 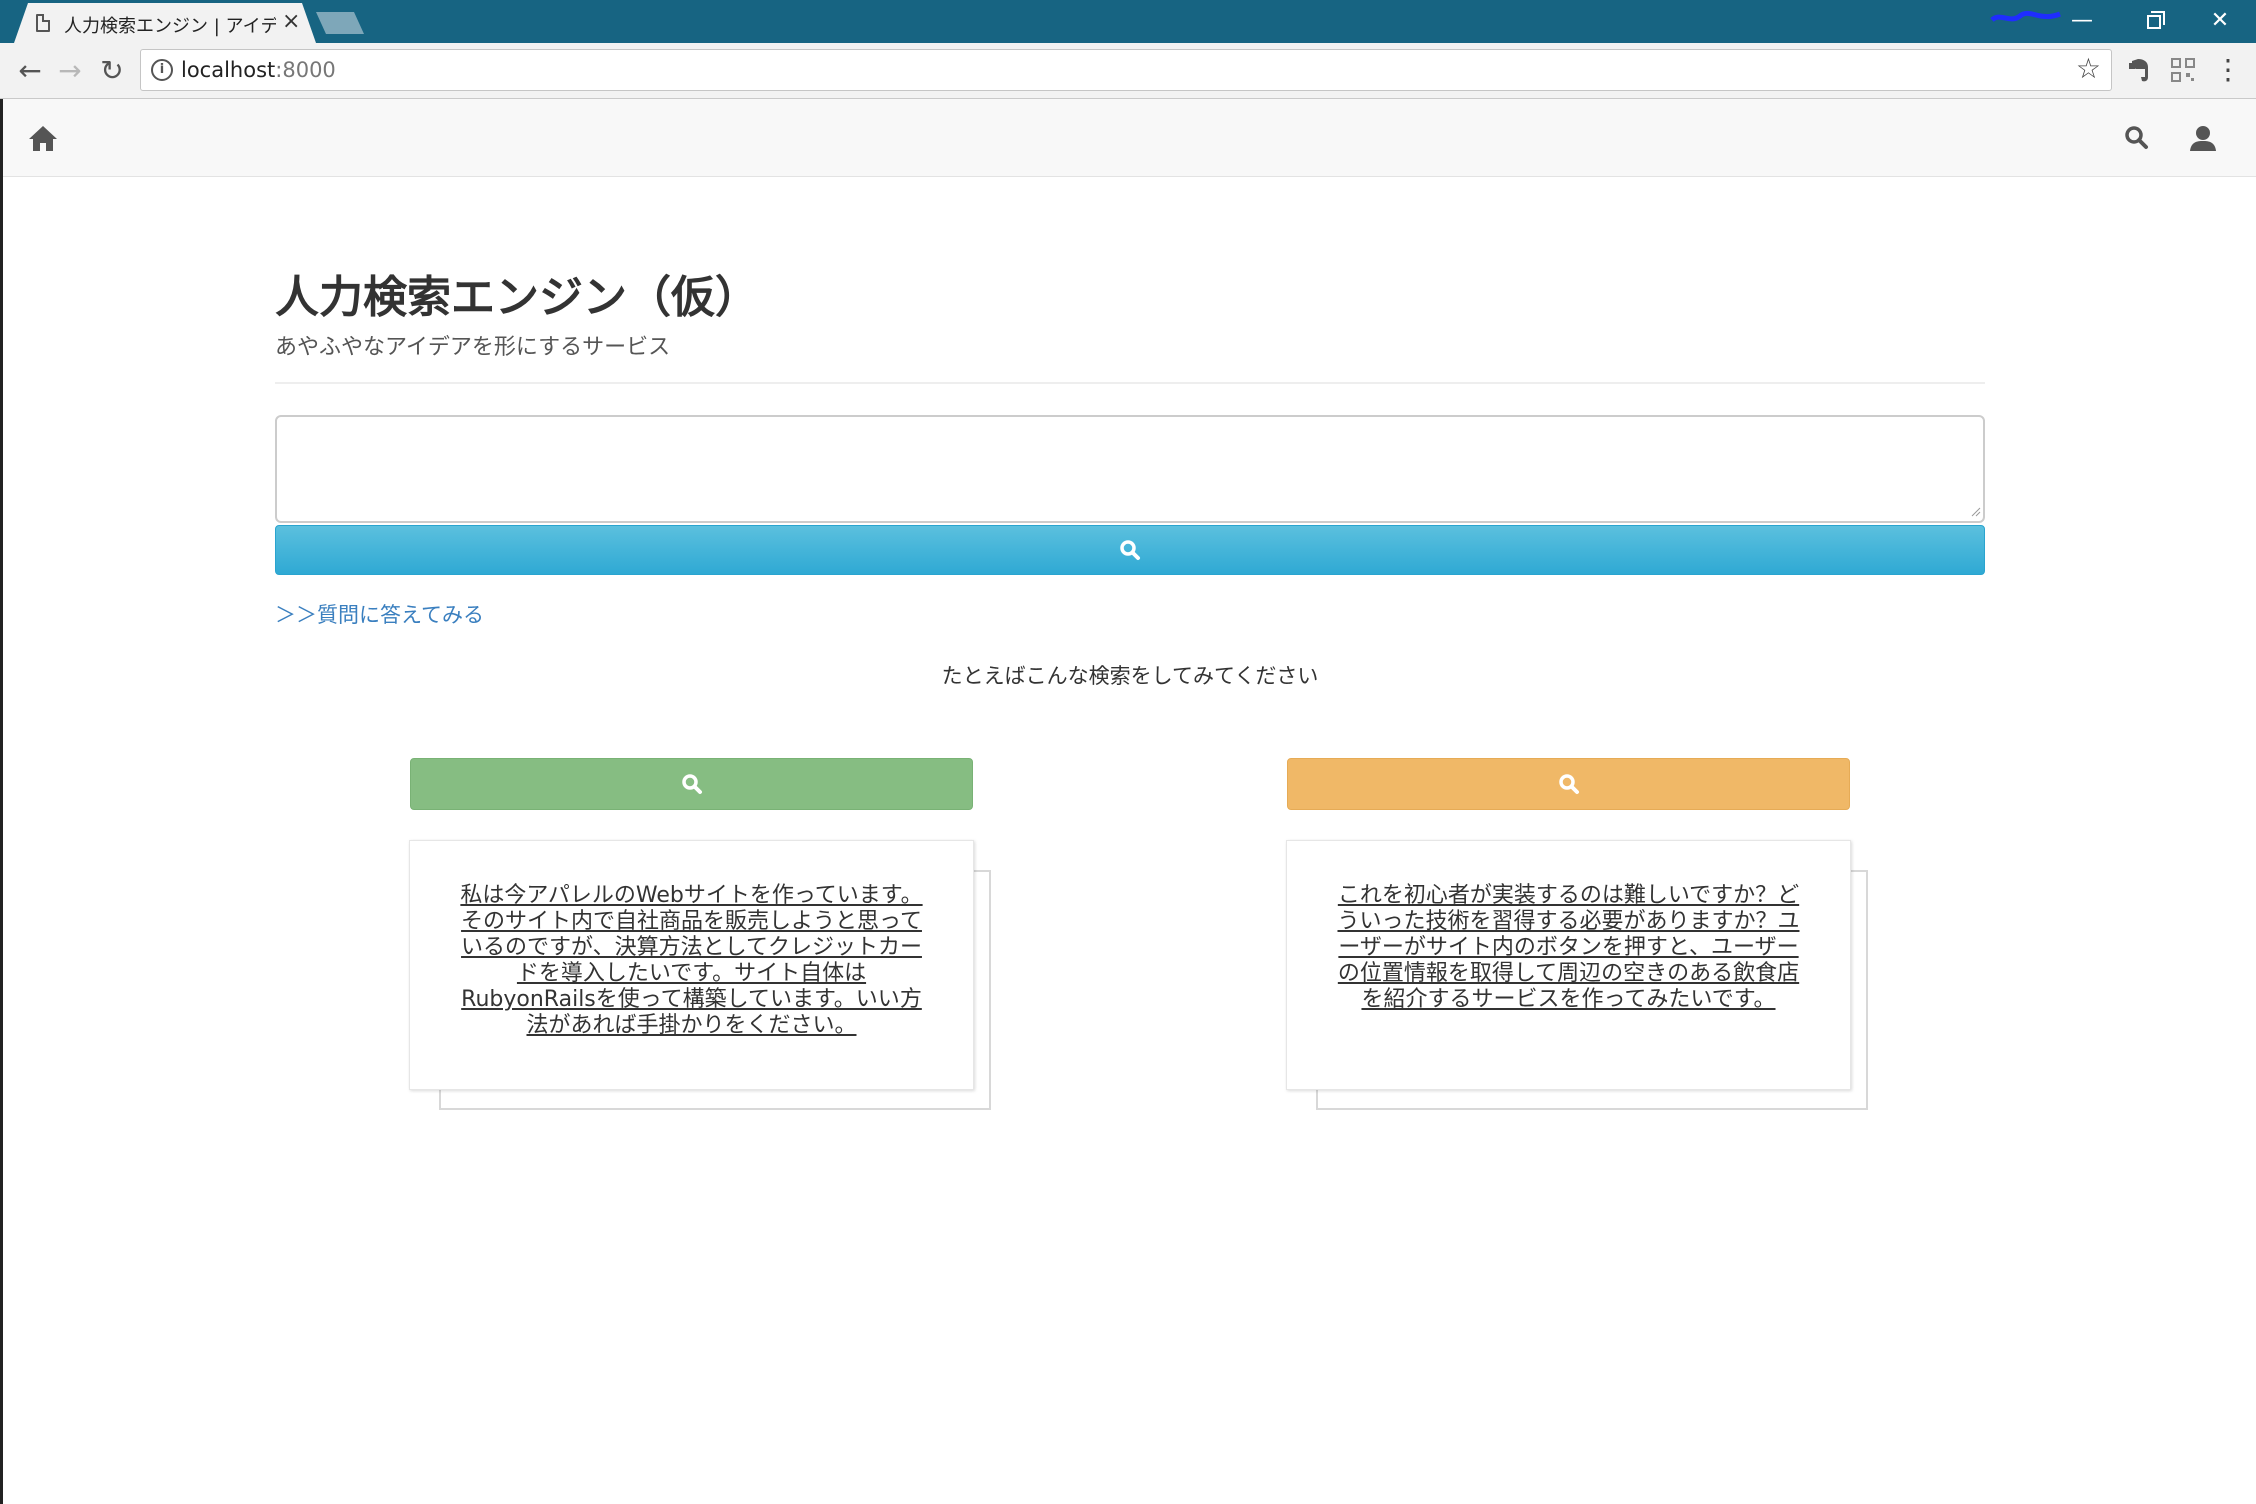 What do you see at coordinates (162, 70) in the screenshot?
I see `info-icon: i` at bounding box center [162, 70].